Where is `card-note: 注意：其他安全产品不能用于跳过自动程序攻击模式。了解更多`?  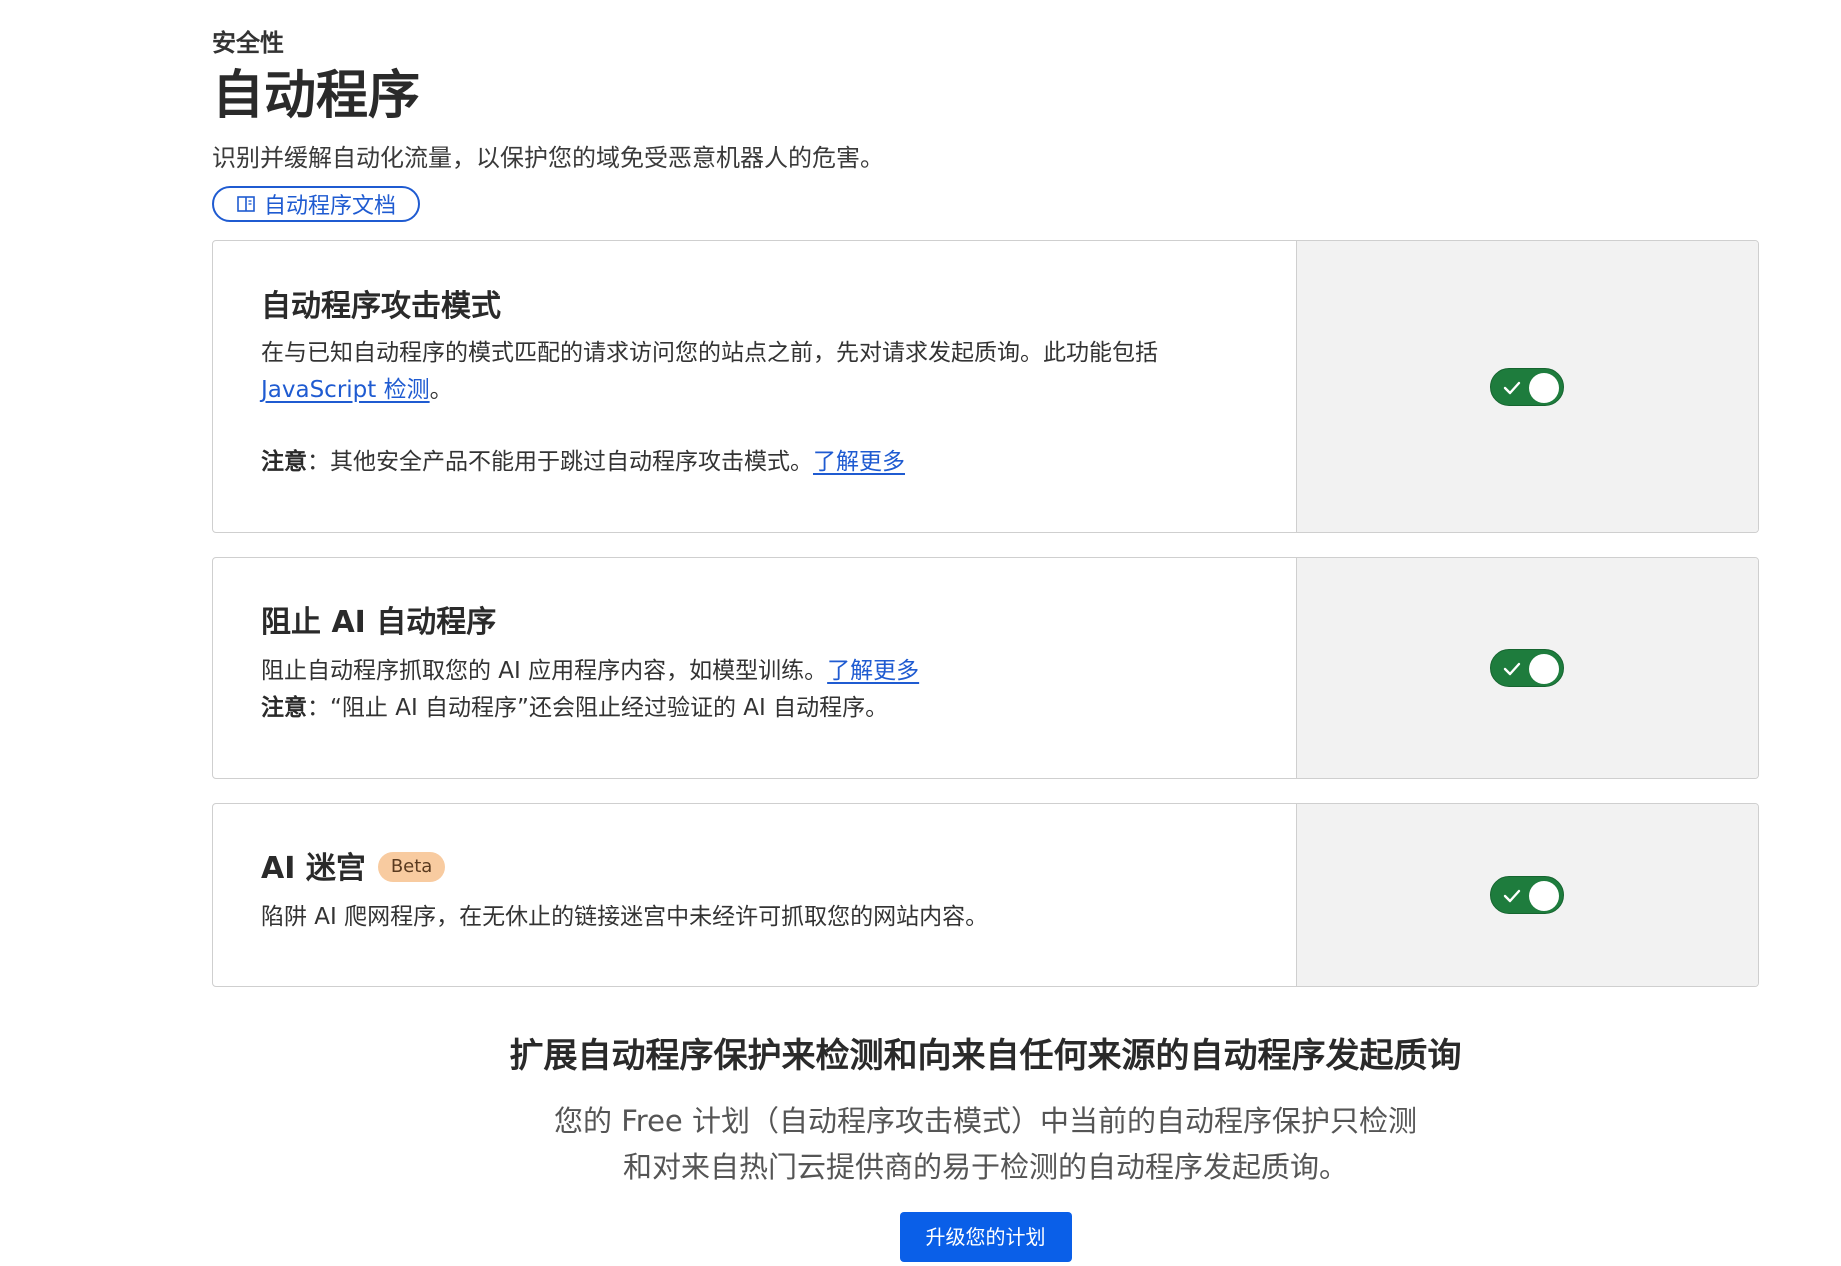 card-note: 注意：其他安全产品不能用于跳过自动程序攻击模式。了解更多 is located at coordinates (758, 462).